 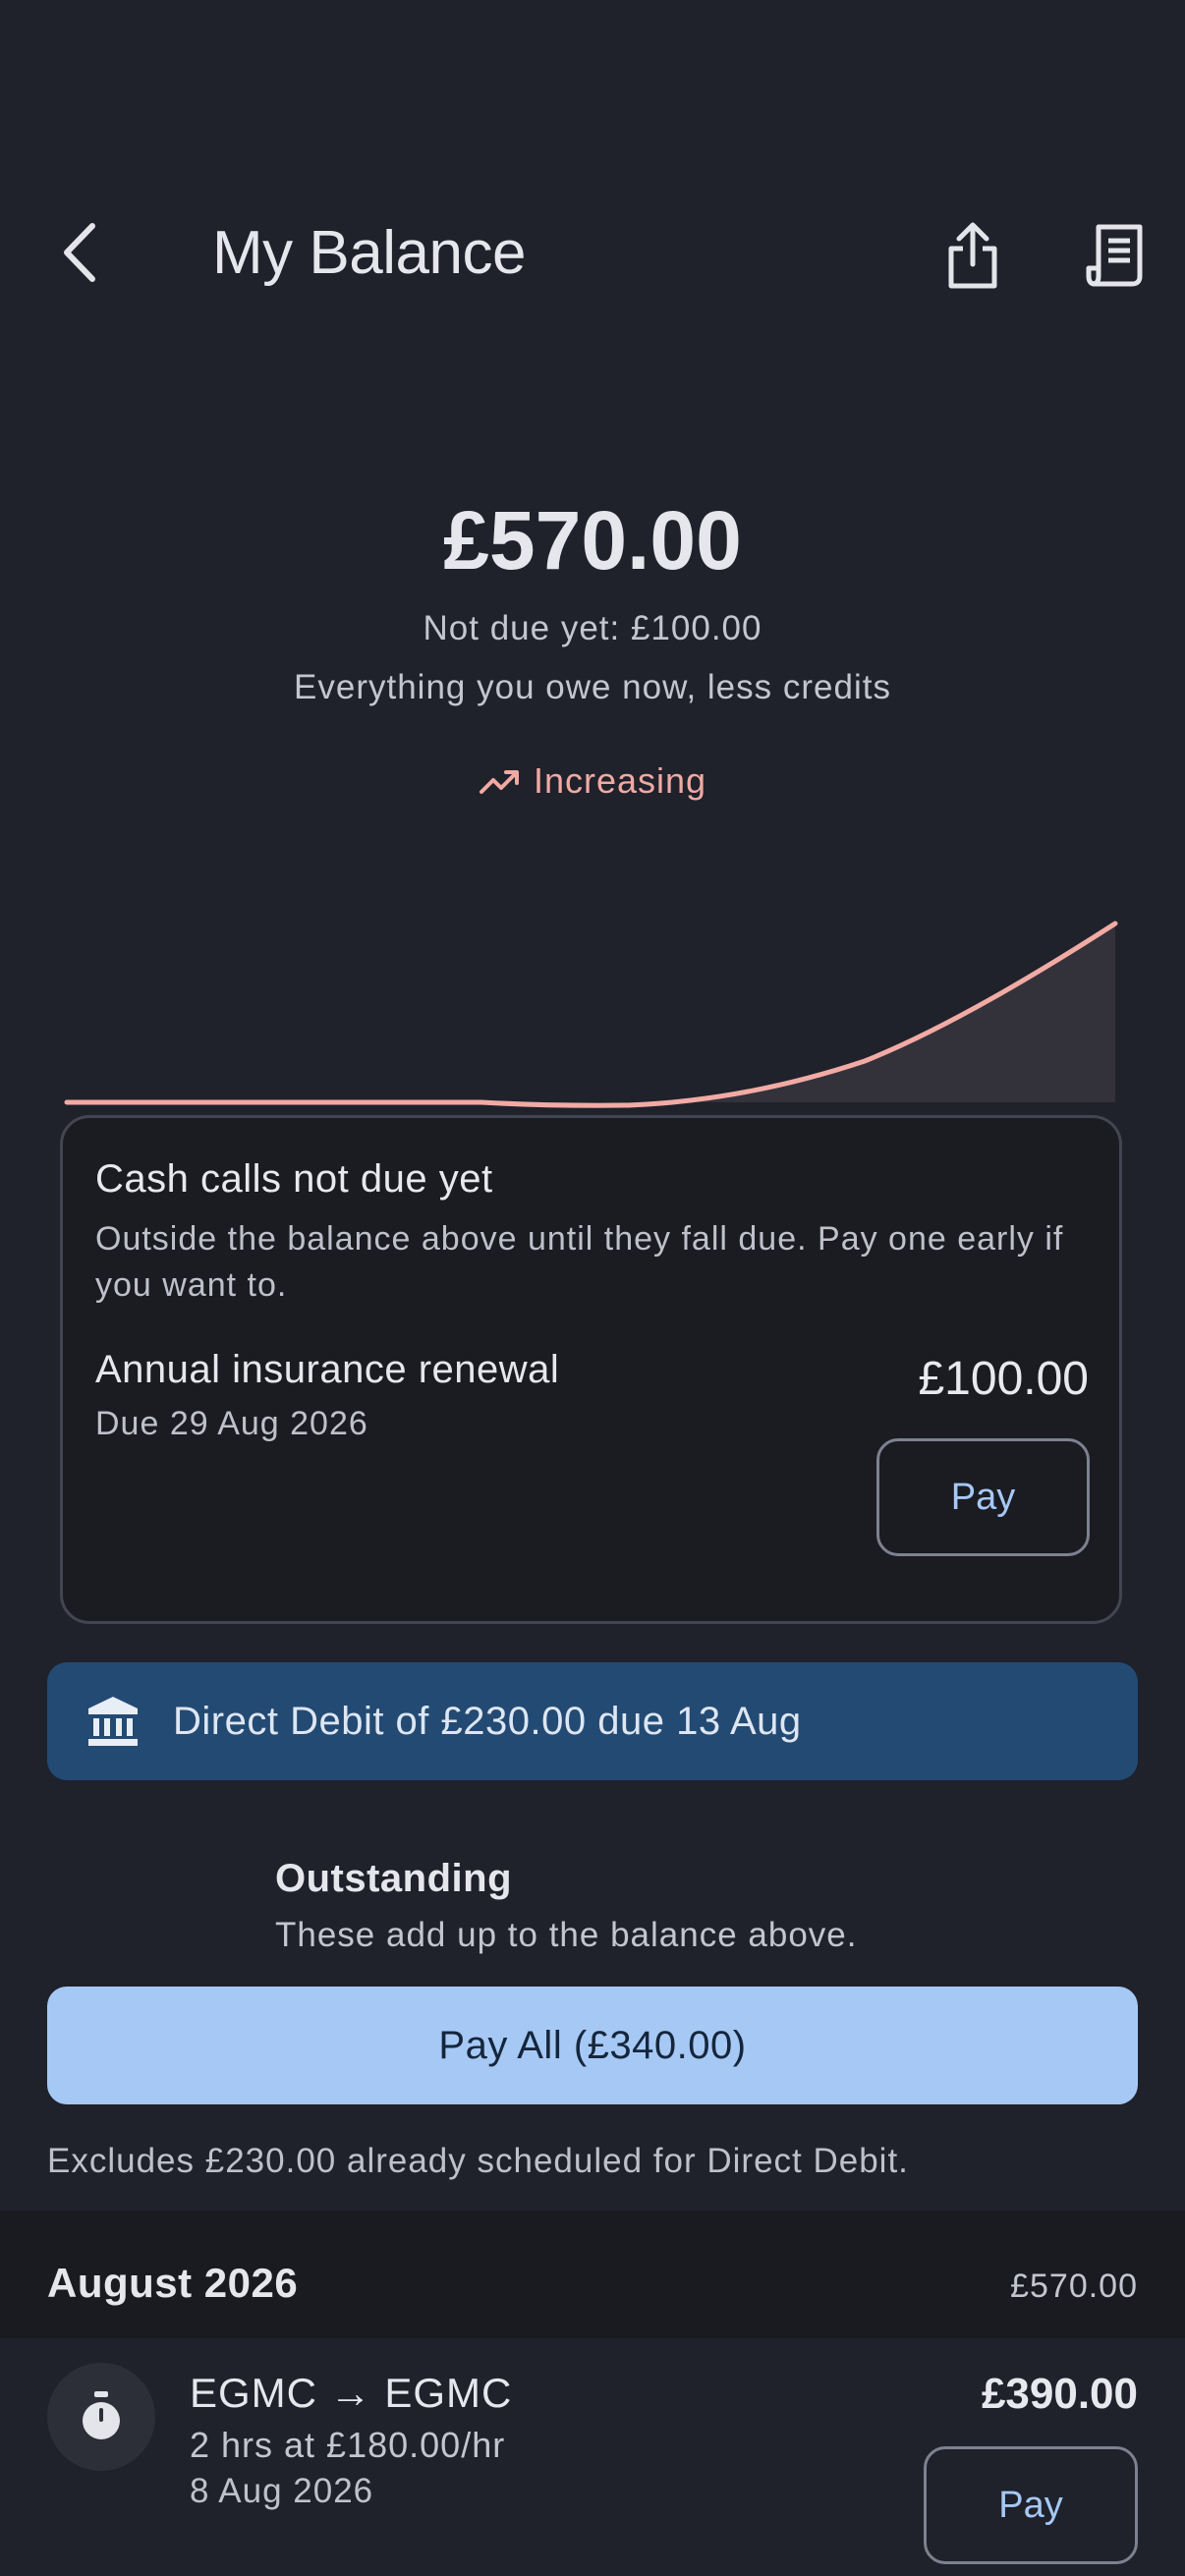 What do you see at coordinates (348, 2445) in the screenshot?
I see `charge-detail: 2 hrs at £180.00/hr` at bounding box center [348, 2445].